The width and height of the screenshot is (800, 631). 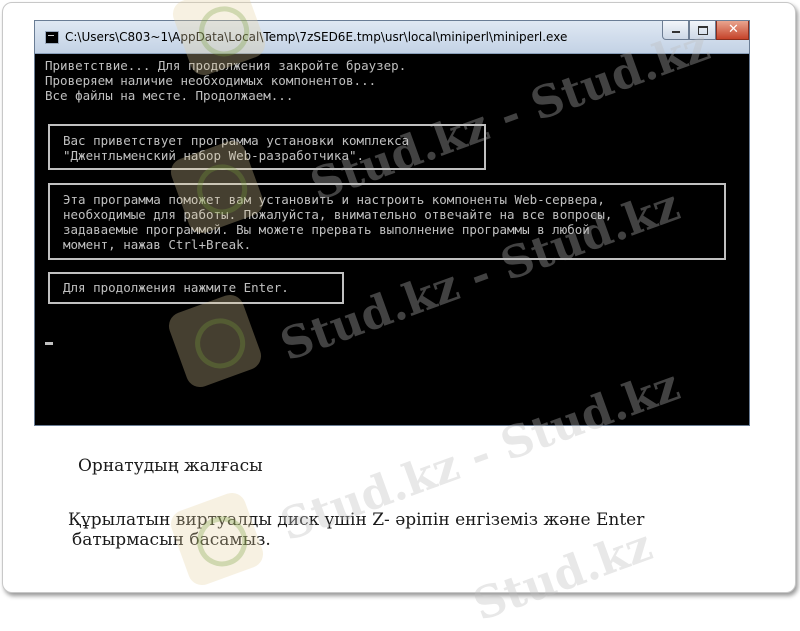 What do you see at coordinates (52, 37) in the screenshot?
I see `console-app-icon` at bounding box center [52, 37].